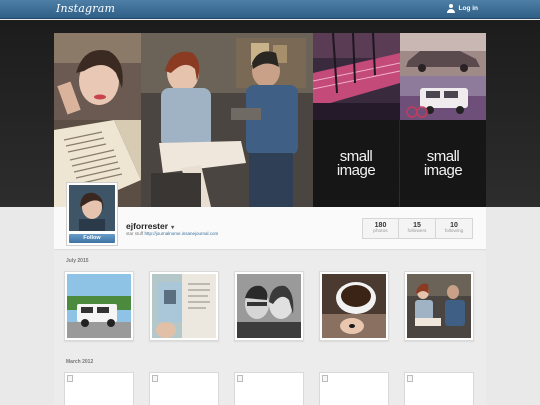 The image size is (540, 405). Describe the element at coordinates (454, 231) in the screenshot. I see `stat-label: following` at that location.